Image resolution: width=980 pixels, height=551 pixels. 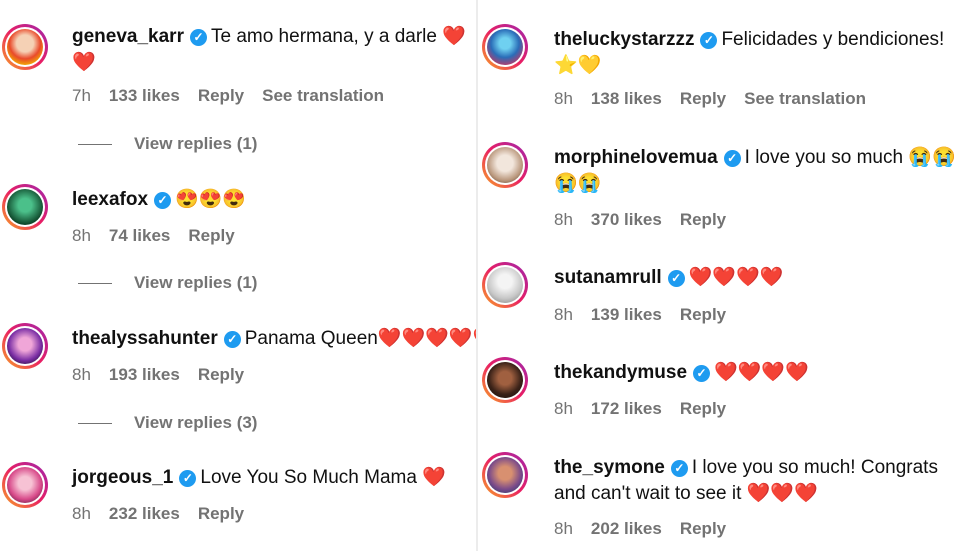 What do you see at coordinates (196, 422) in the screenshot?
I see `view-replies-label: View replies (3)` at bounding box center [196, 422].